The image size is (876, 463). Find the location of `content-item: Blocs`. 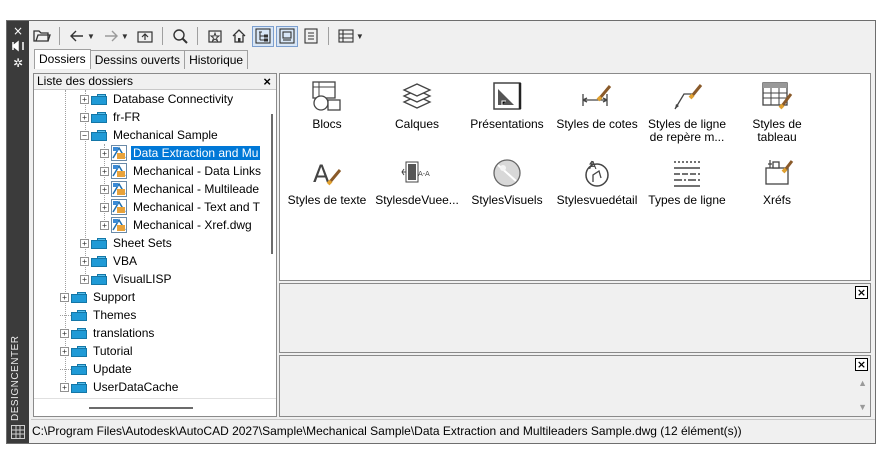

content-item: Blocs is located at coordinates (327, 115).